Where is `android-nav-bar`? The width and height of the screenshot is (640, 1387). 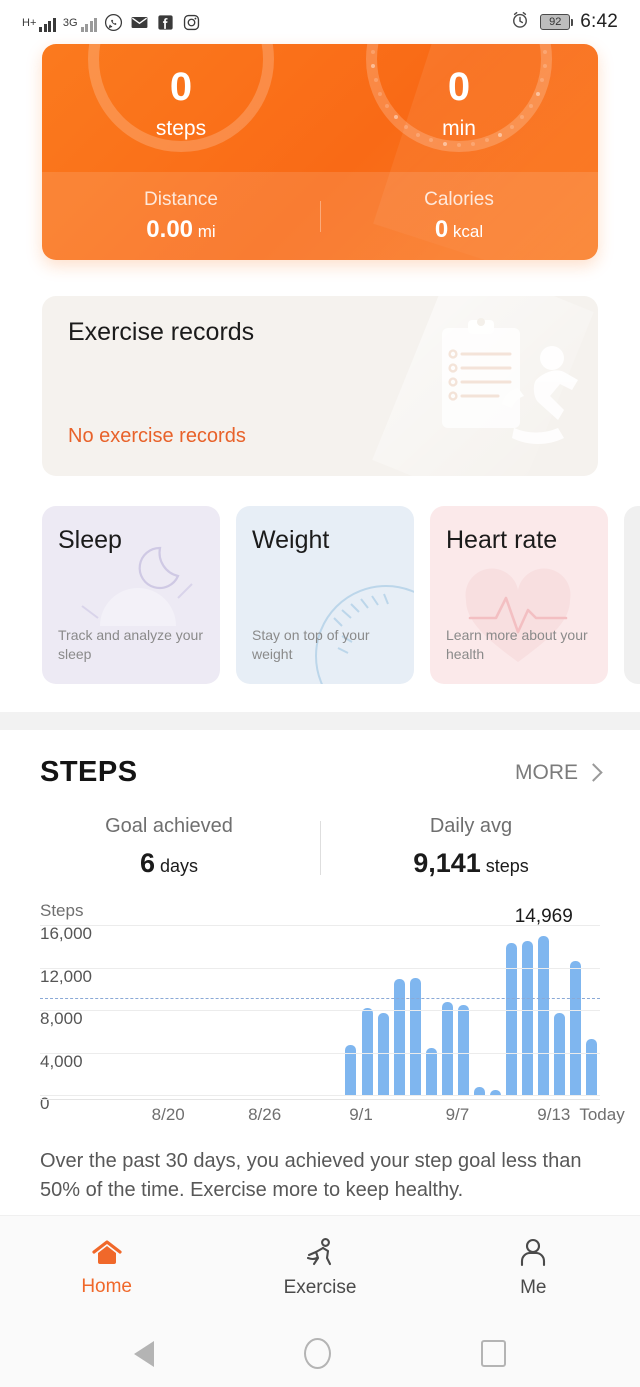 android-nav-bar is located at coordinates (320, 1353).